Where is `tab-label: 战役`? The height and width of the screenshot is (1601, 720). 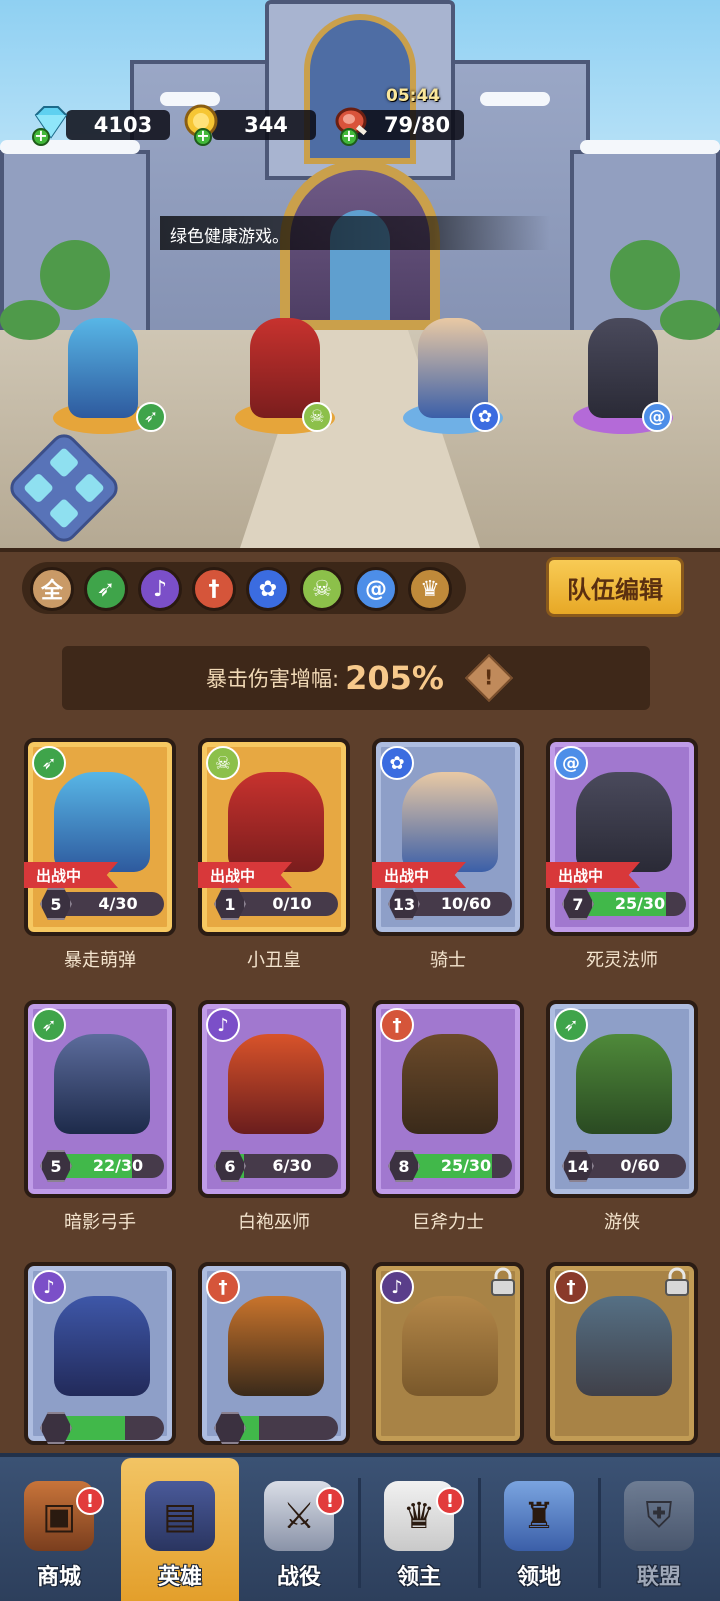
tab-label: 战役 is located at coordinates (298, 1577).